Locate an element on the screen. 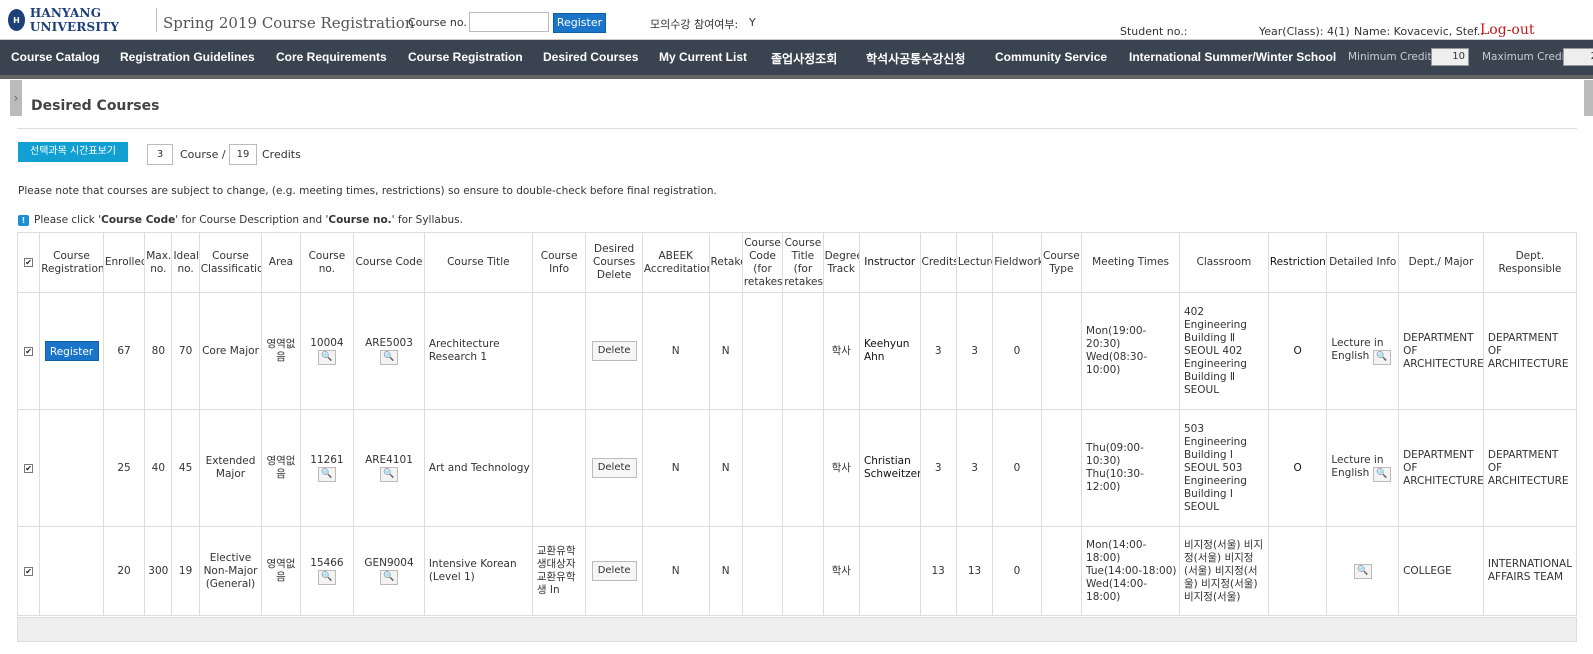 This screenshot has width=1593, height=654. course-no-link: 10004 is located at coordinates (327, 343).